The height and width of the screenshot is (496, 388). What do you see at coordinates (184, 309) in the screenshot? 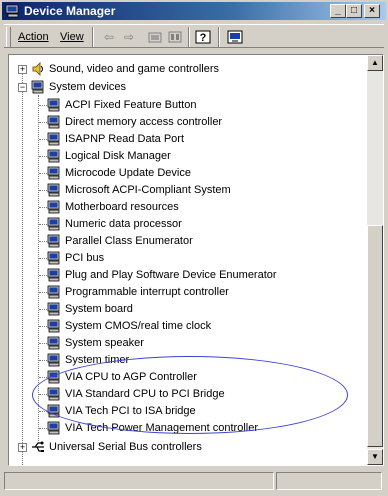
I see `tree-item-device: System board` at bounding box center [184, 309].